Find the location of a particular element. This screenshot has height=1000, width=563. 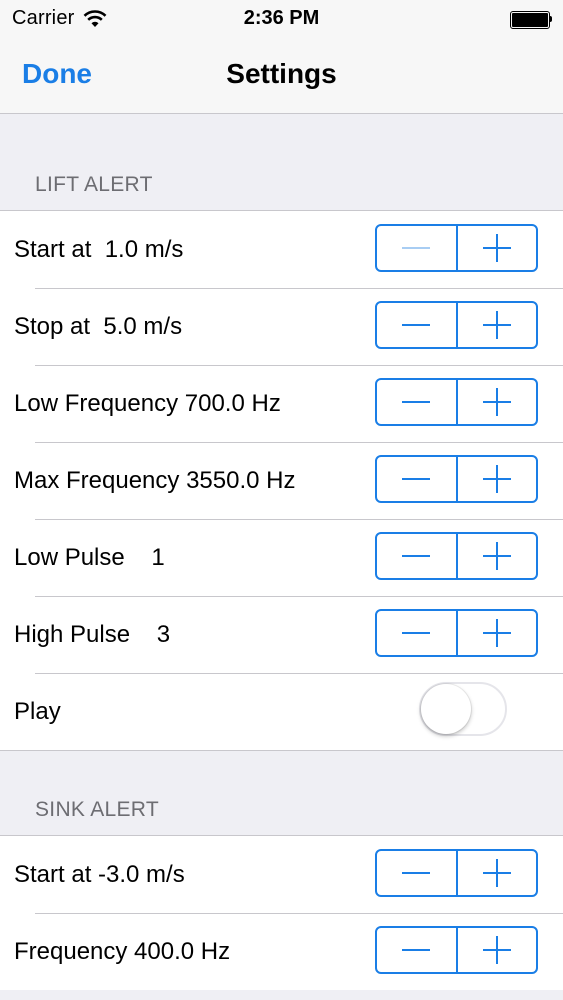

setting-label: Stop at 5.0 m/s is located at coordinates (98, 326).